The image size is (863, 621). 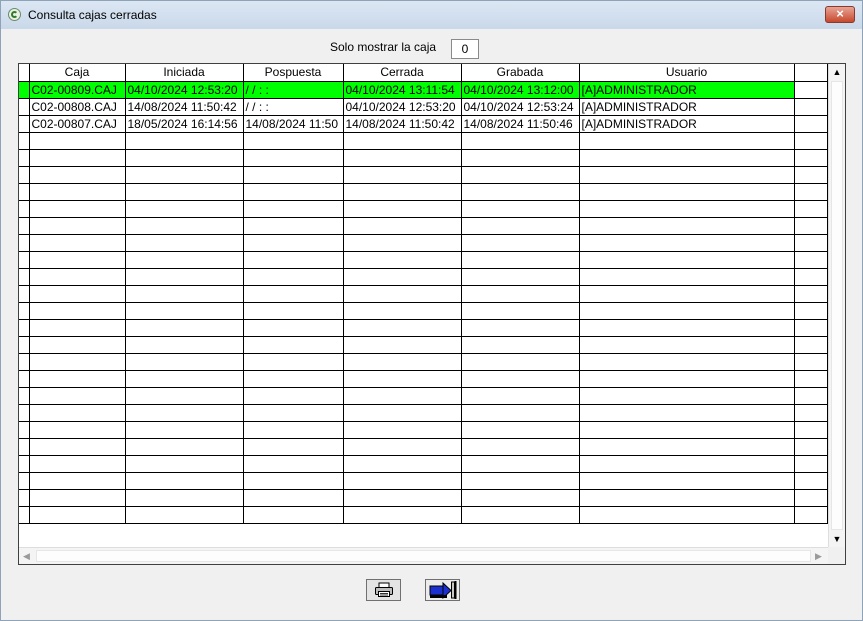 What do you see at coordinates (77, 90) in the screenshot?
I see `cell-caja: C02-00809.CAJ` at bounding box center [77, 90].